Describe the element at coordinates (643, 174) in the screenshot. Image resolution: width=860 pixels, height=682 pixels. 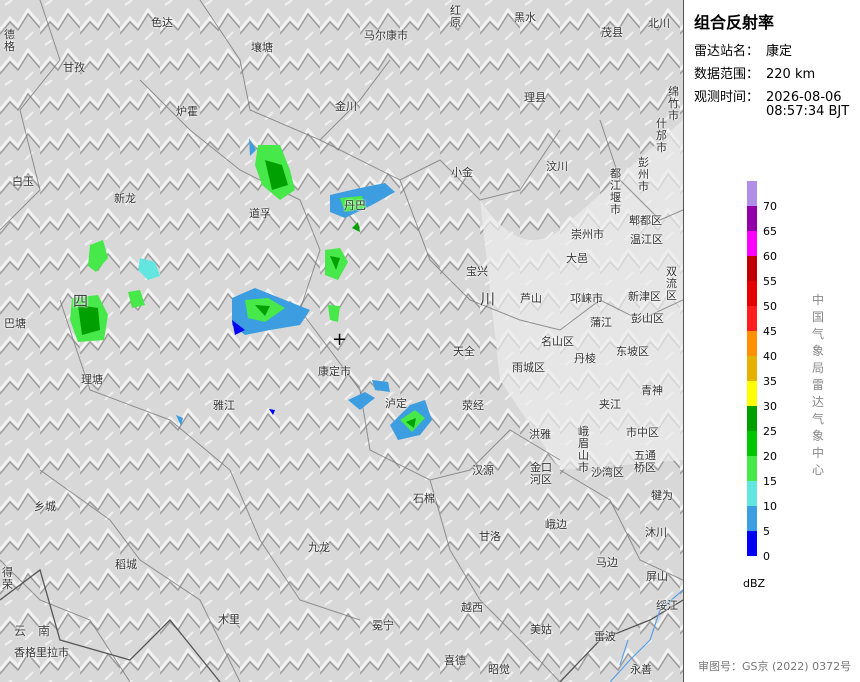
I see `place-label: 彭州市` at that location.